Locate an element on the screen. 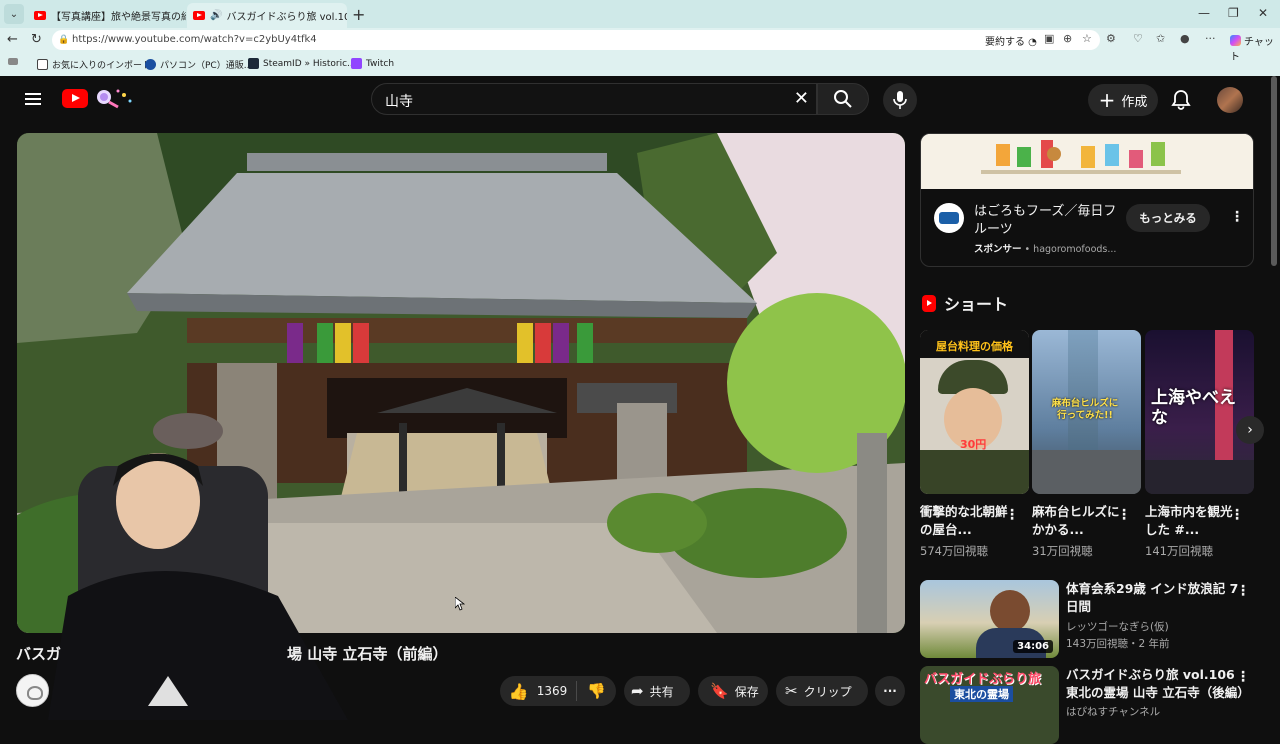 This screenshot has height=744, width=1280. more-horizontal-icon: ··· is located at coordinates (890, 691).